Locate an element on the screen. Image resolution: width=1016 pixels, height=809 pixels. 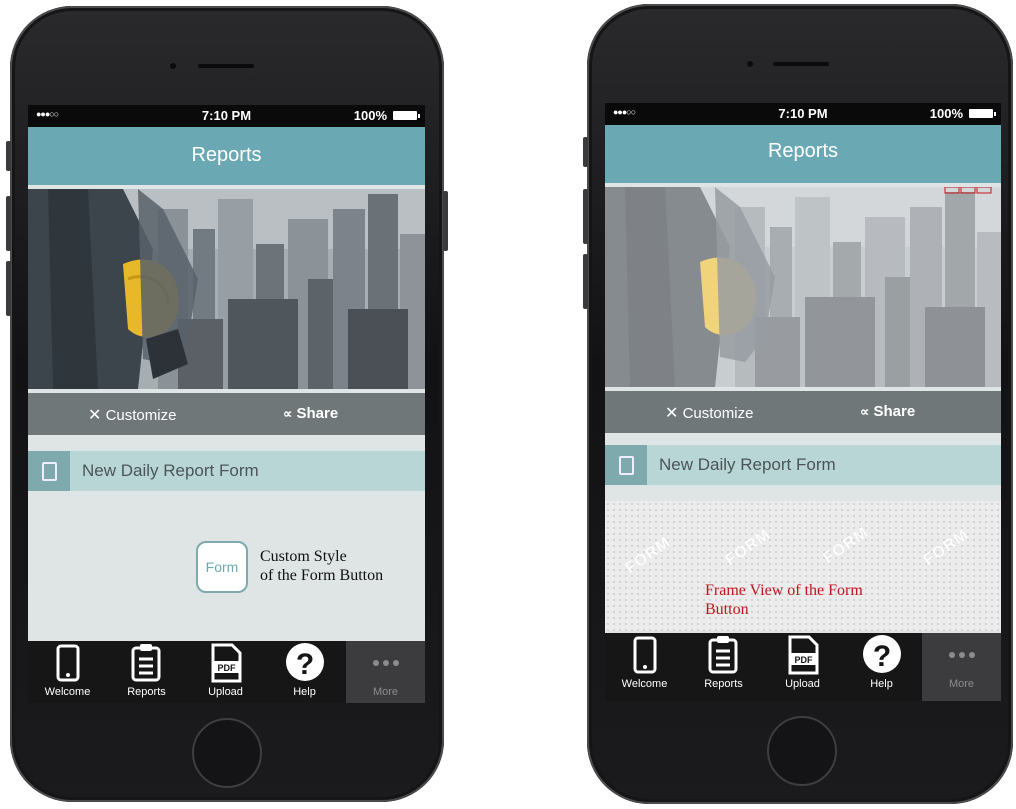
annotation-line-2: Button is located at coordinates (727, 609).